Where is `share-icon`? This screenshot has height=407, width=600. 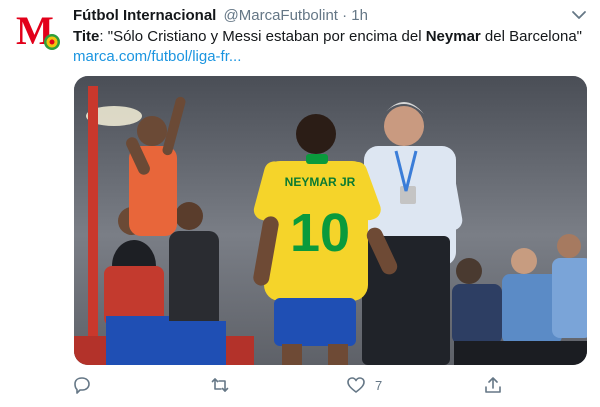 share-icon is located at coordinates (493, 385).